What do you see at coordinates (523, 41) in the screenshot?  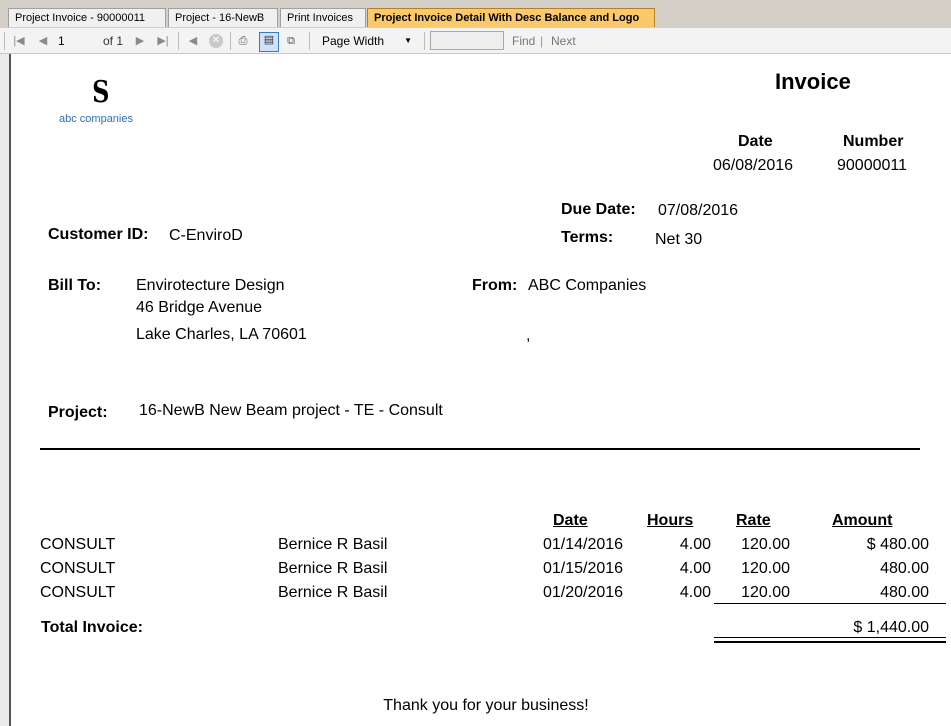 I see `find-button: Find` at bounding box center [523, 41].